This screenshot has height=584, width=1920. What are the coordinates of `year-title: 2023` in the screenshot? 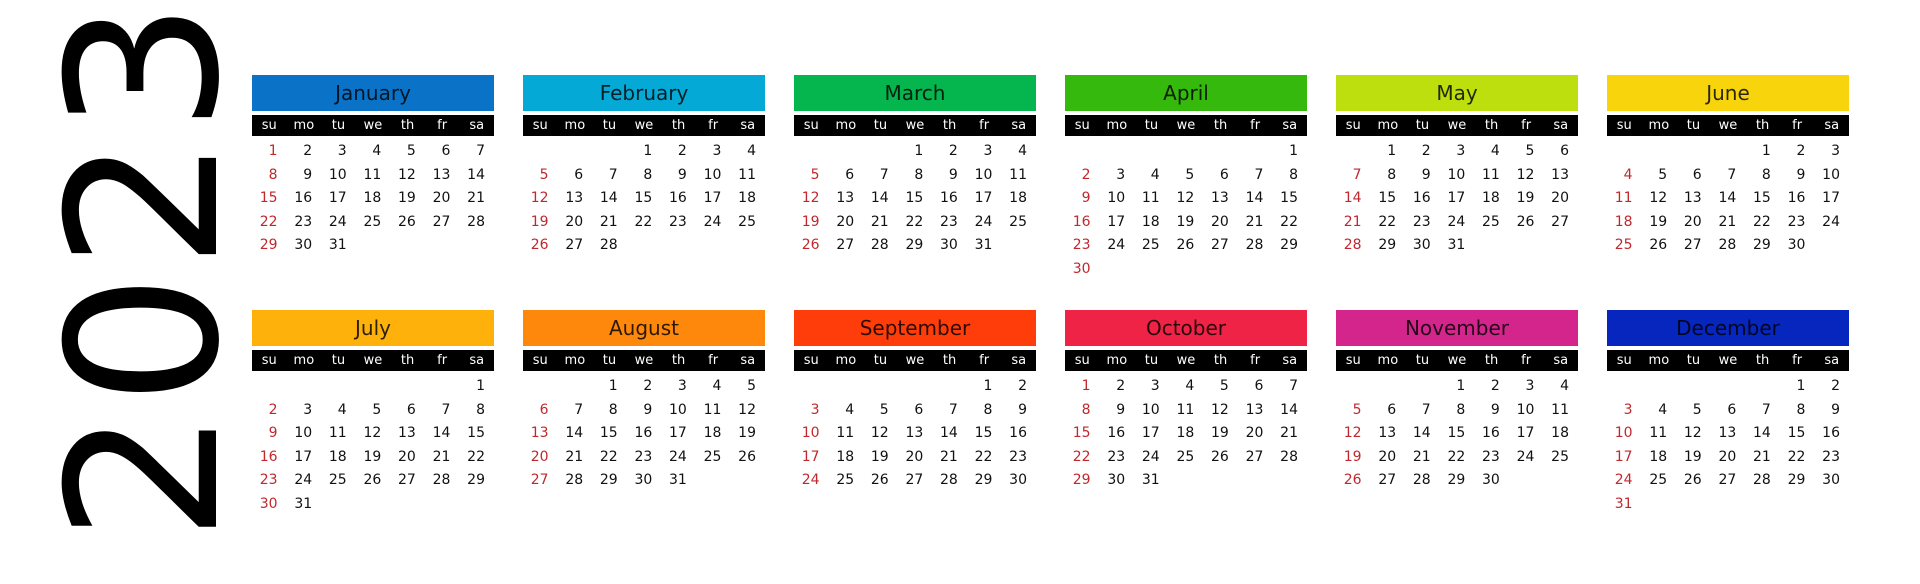 It's located at (145, 271).